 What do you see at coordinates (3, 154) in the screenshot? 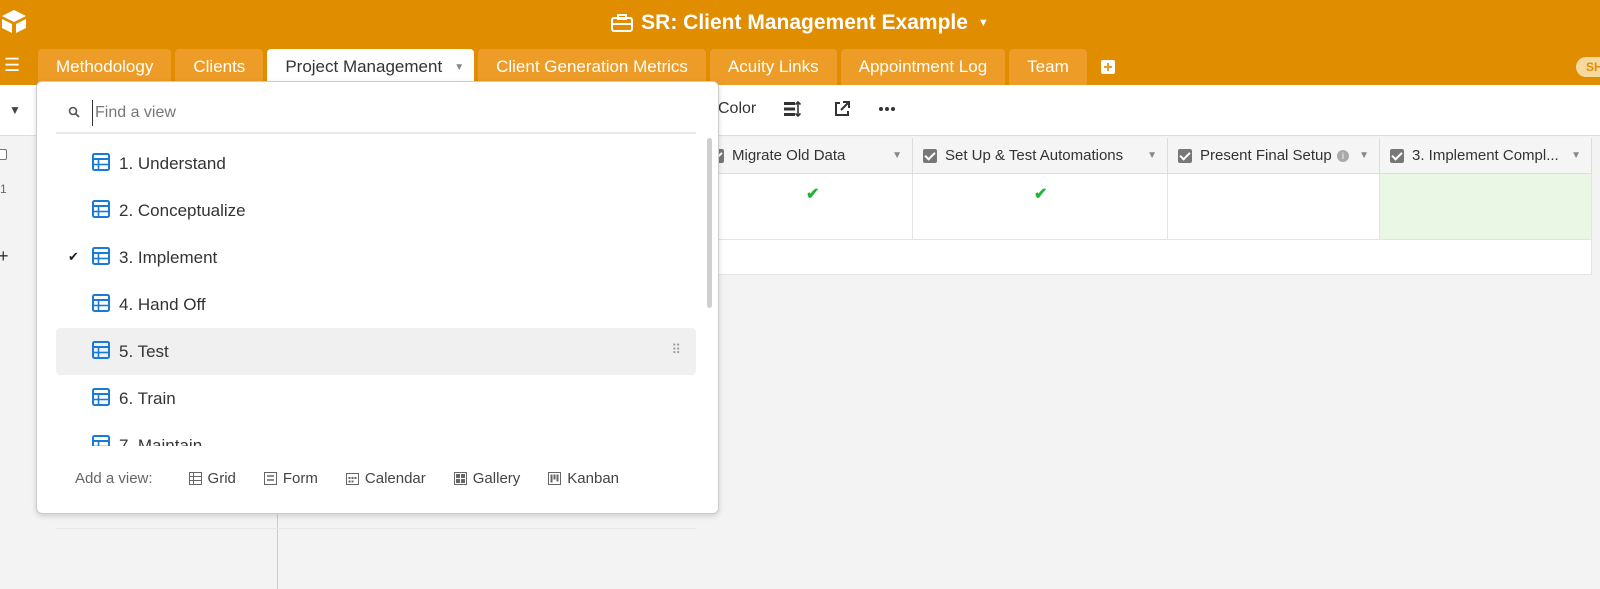
I see `select-all-checkbox` at bounding box center [3, 154].